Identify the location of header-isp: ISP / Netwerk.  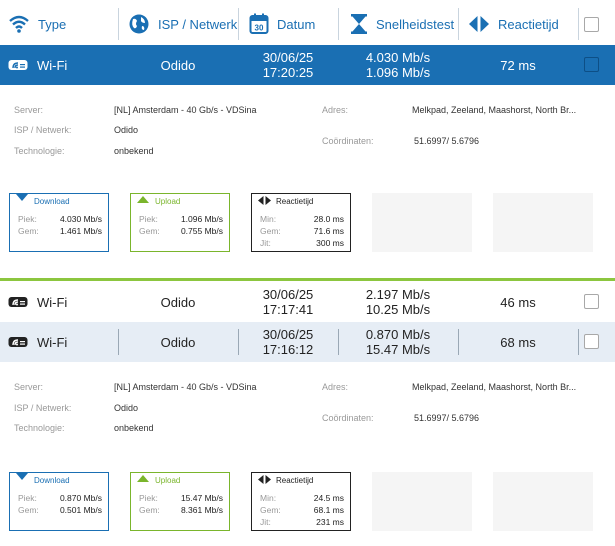
(182, 24).